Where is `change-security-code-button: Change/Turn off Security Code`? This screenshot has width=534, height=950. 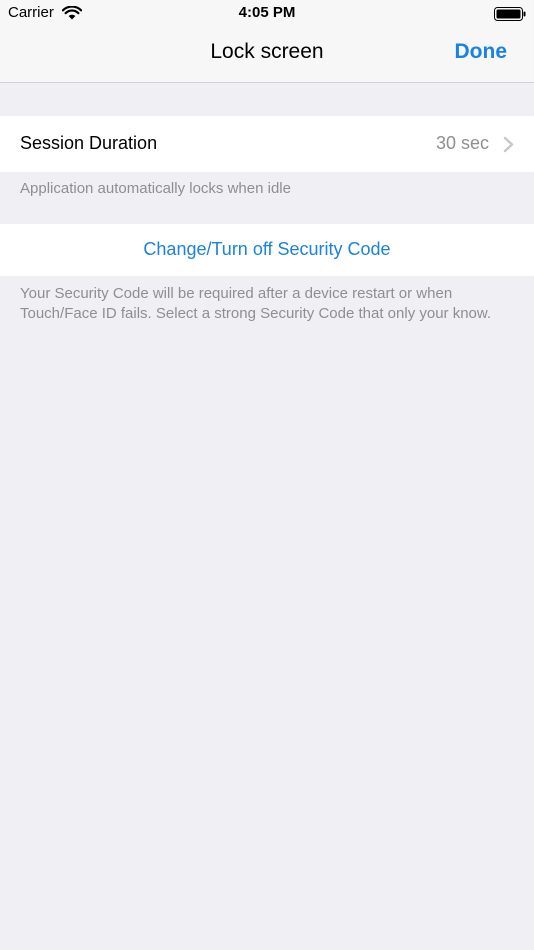 change-security-code-button: Change/Turn off Security Code is located at coordinates (267, 250).